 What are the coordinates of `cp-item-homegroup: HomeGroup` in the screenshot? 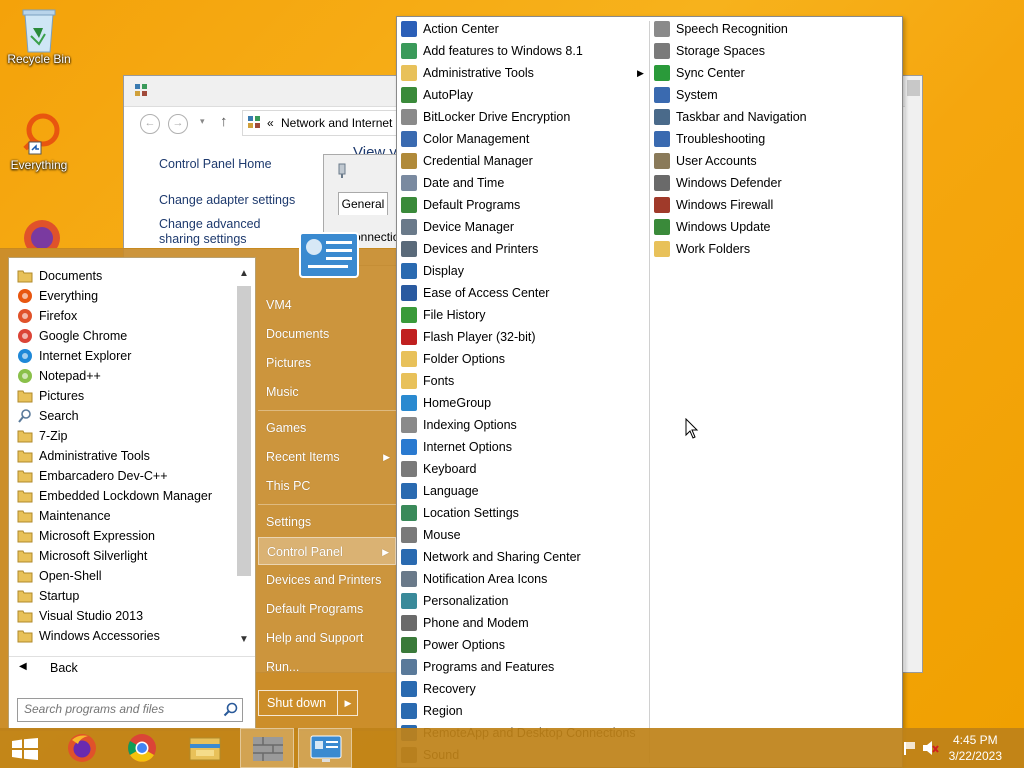 It's located at (446, 403).